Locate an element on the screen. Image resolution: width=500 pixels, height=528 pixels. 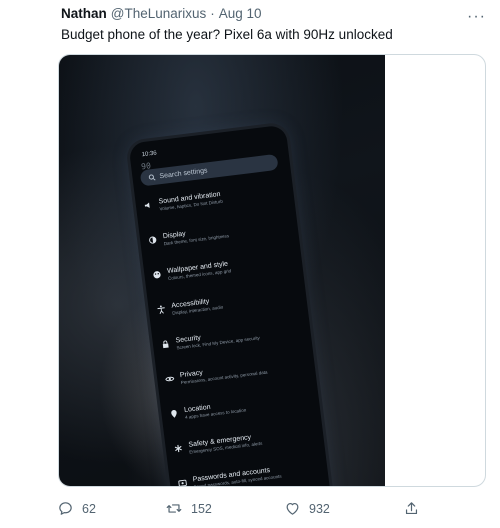
settings-search-placeholder: Search settings is located at coordinates (183, 173).